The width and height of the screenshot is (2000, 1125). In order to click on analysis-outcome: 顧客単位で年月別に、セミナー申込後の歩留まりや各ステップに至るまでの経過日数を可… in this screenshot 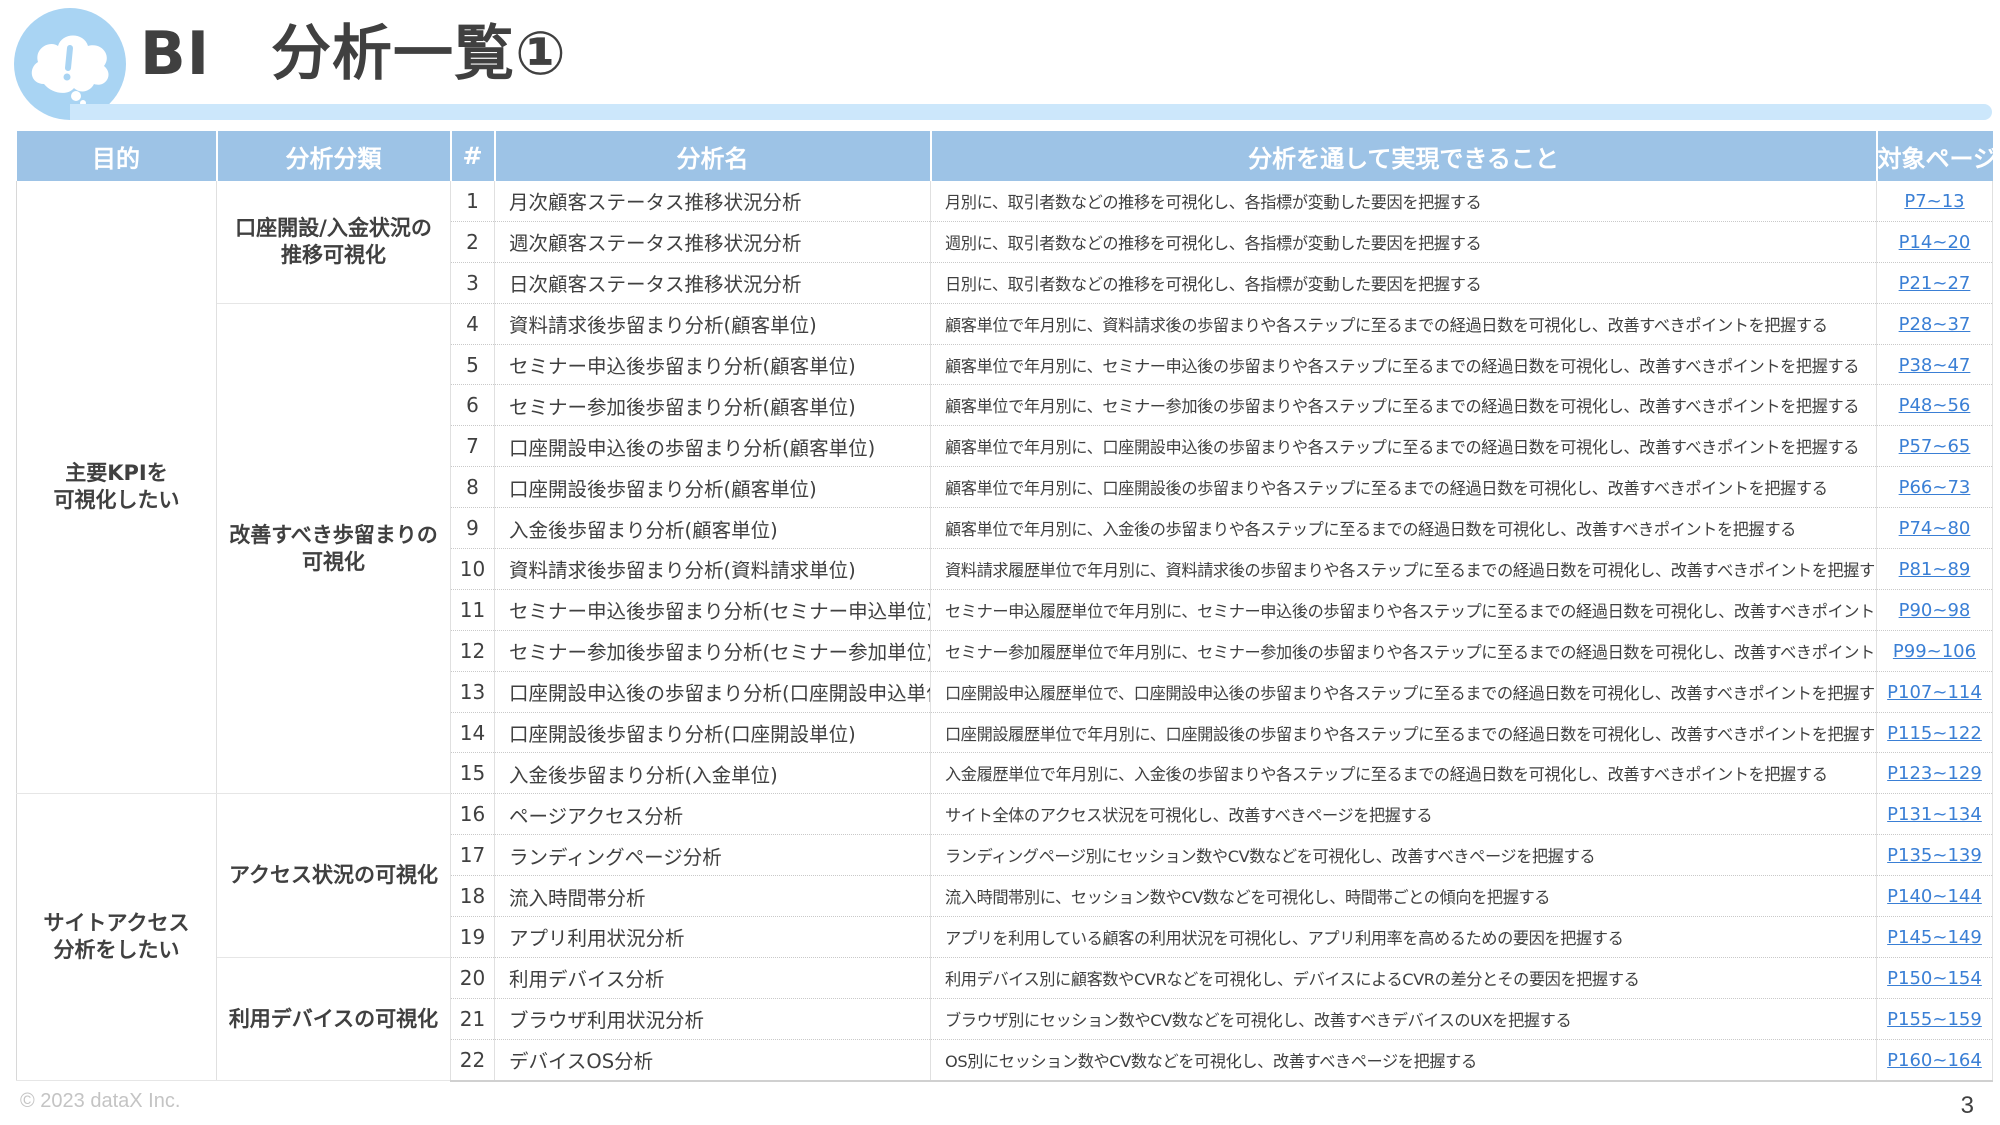, I will do `click(1403, 365)`.